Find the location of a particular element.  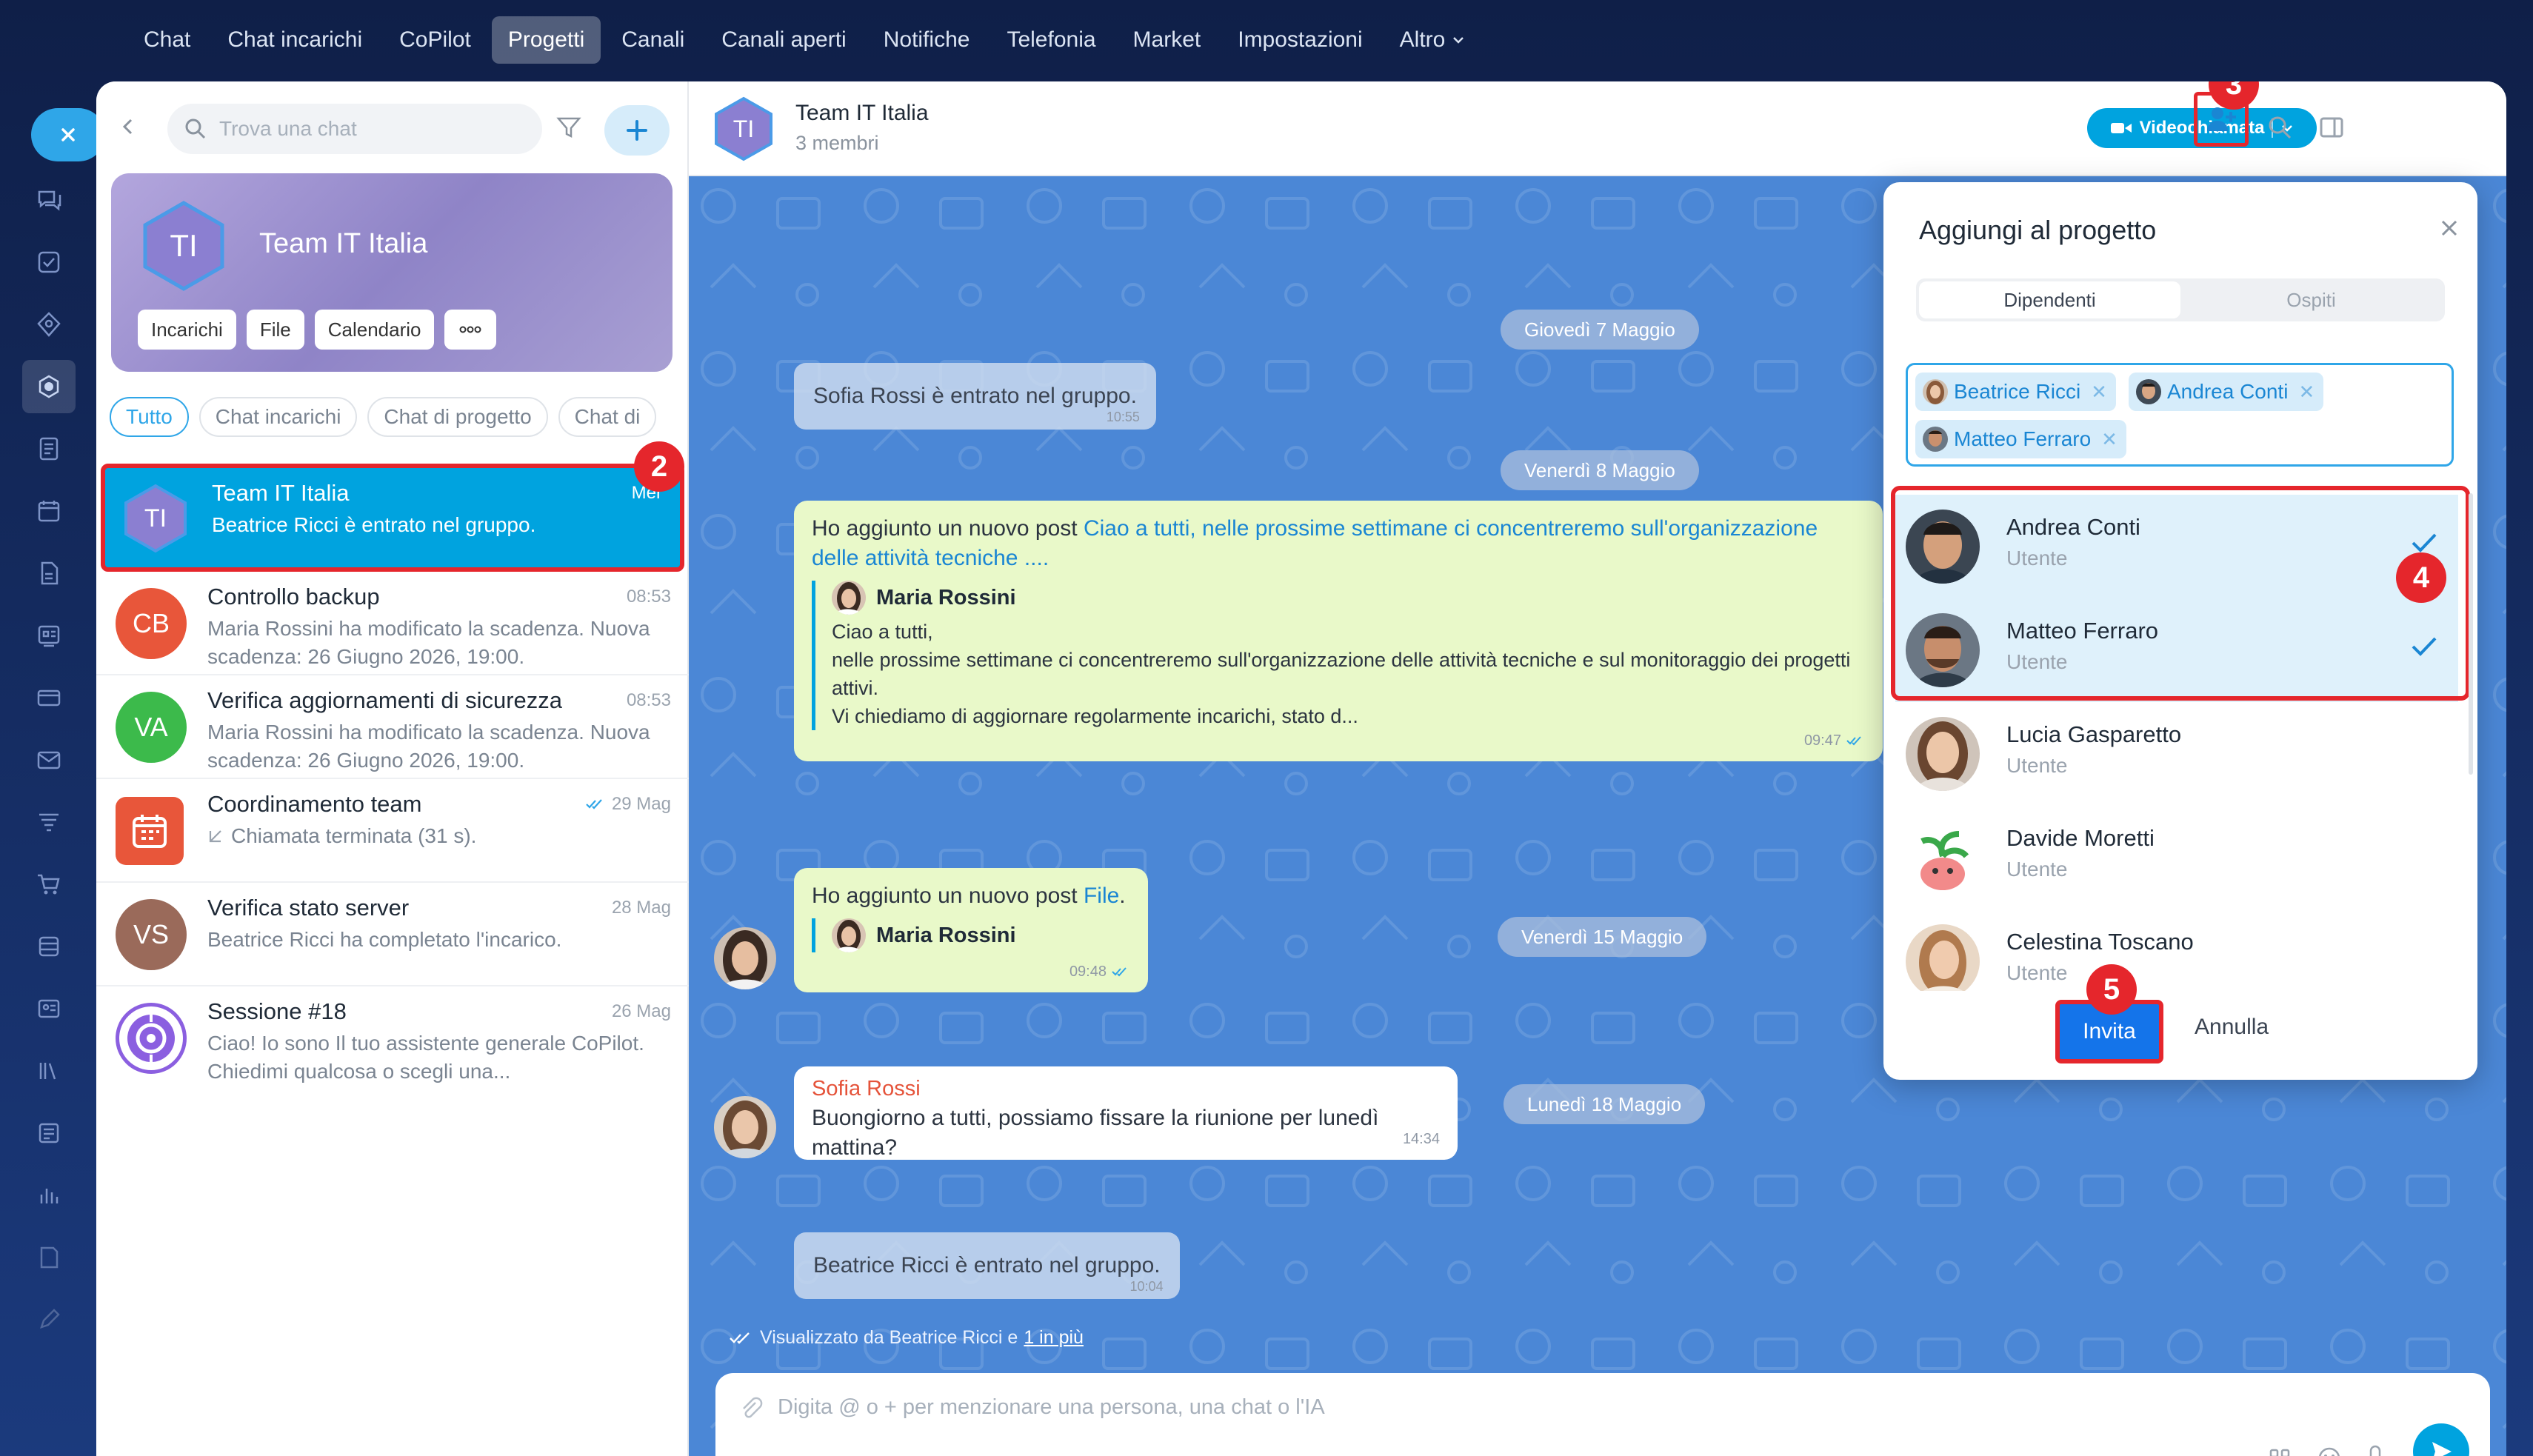

nav-canali-aperti: Canali aperti is located at coordinates (783, 40).